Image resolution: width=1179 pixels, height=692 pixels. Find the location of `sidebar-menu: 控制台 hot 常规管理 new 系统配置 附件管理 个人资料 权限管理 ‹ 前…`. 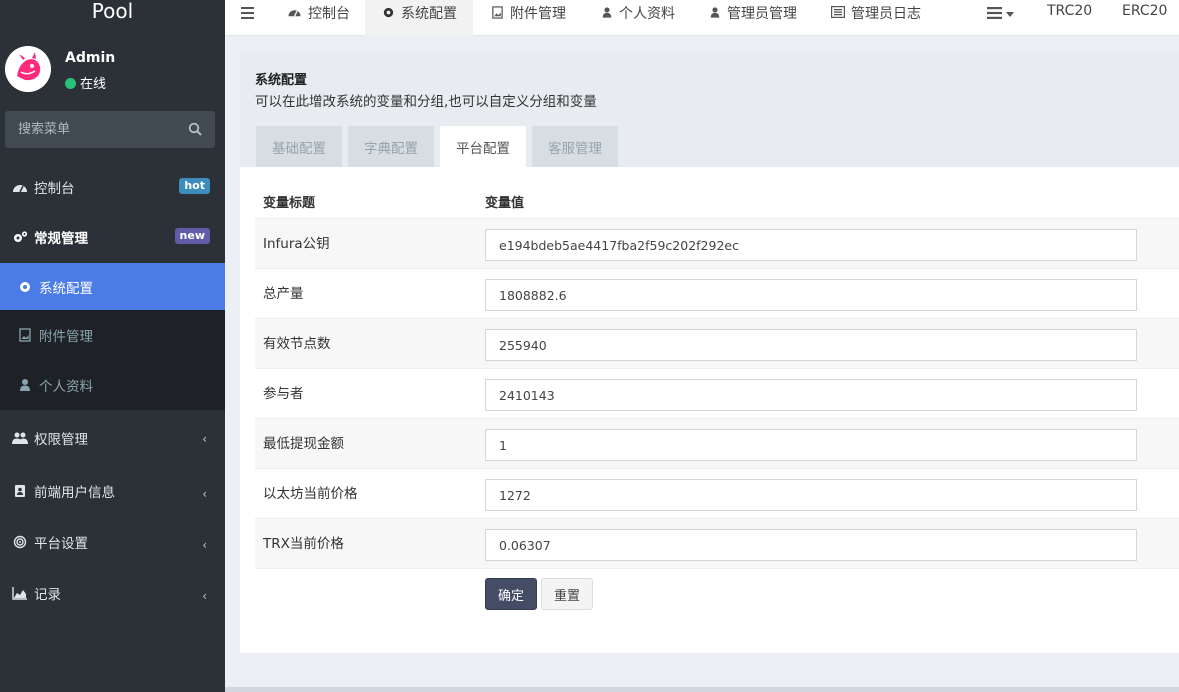

sidebar-menu: 控制台 hot 常规管理 new 系统配置 附件管理 个人资料 权限管理 ‹ 前… is located at coordinates (112, 390).